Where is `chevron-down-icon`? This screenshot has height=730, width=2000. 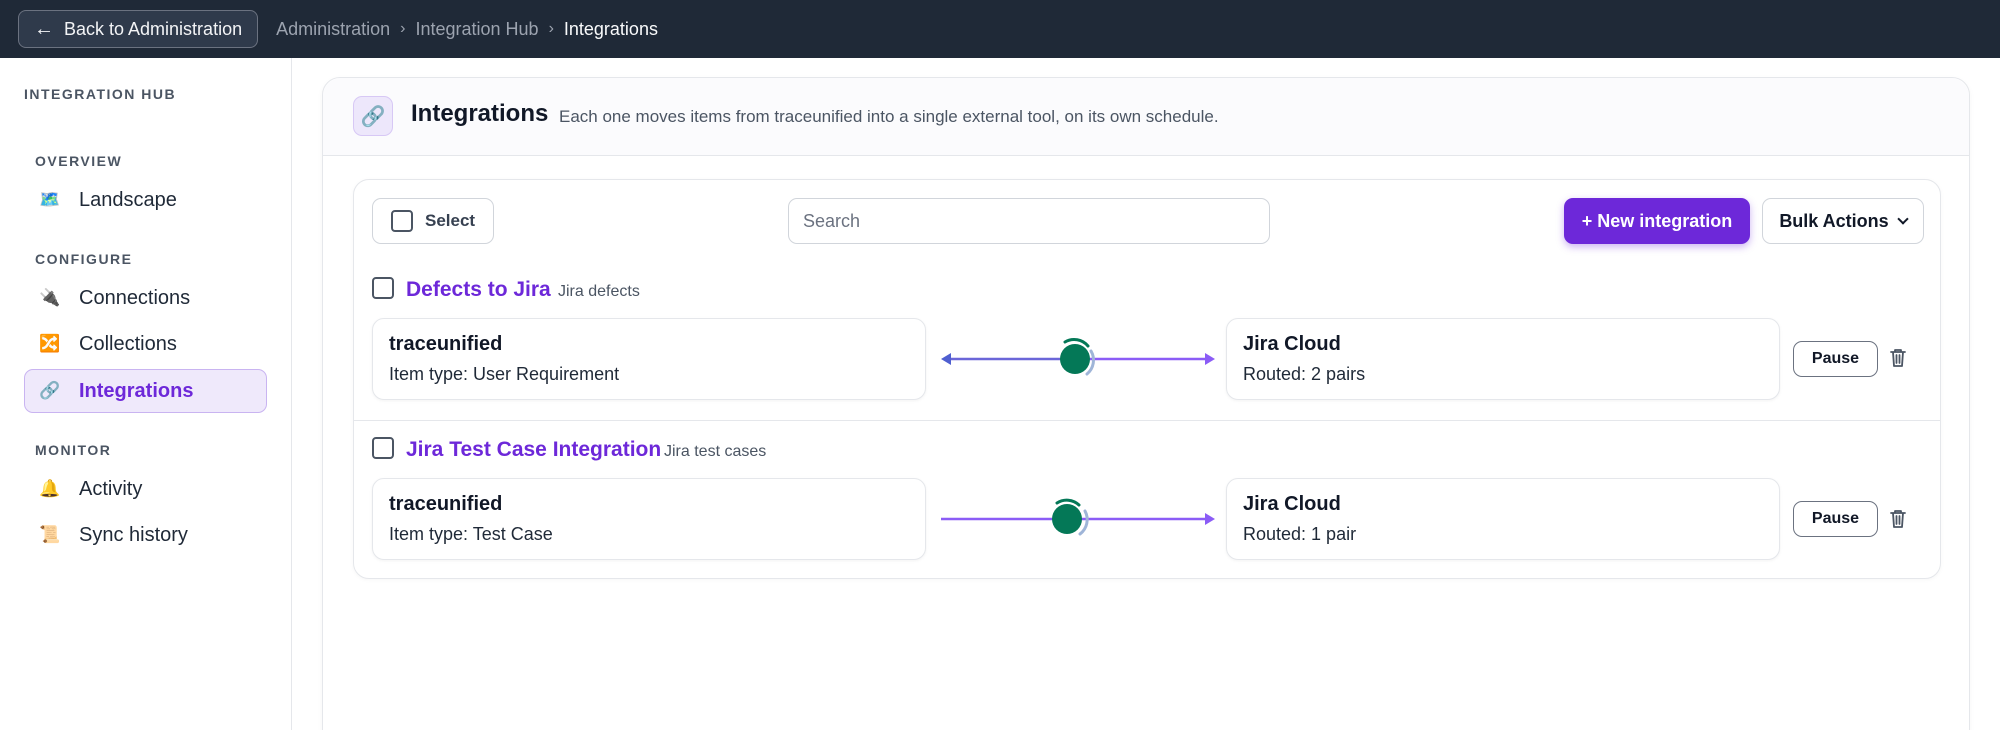
chevron-down-icon is located at coordinates (1903, 219).